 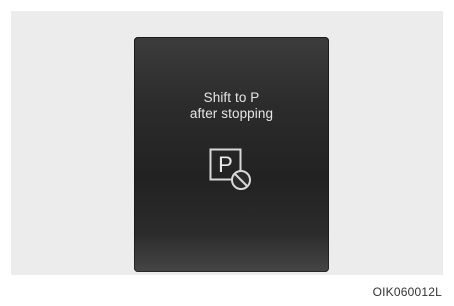 I want to click on park-prohibited-icon: P, so click(x=234, y=170).